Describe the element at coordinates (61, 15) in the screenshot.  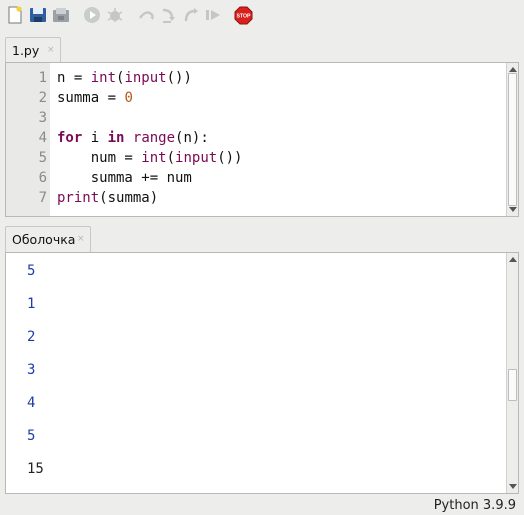
I see `save-file-icon` at that location.